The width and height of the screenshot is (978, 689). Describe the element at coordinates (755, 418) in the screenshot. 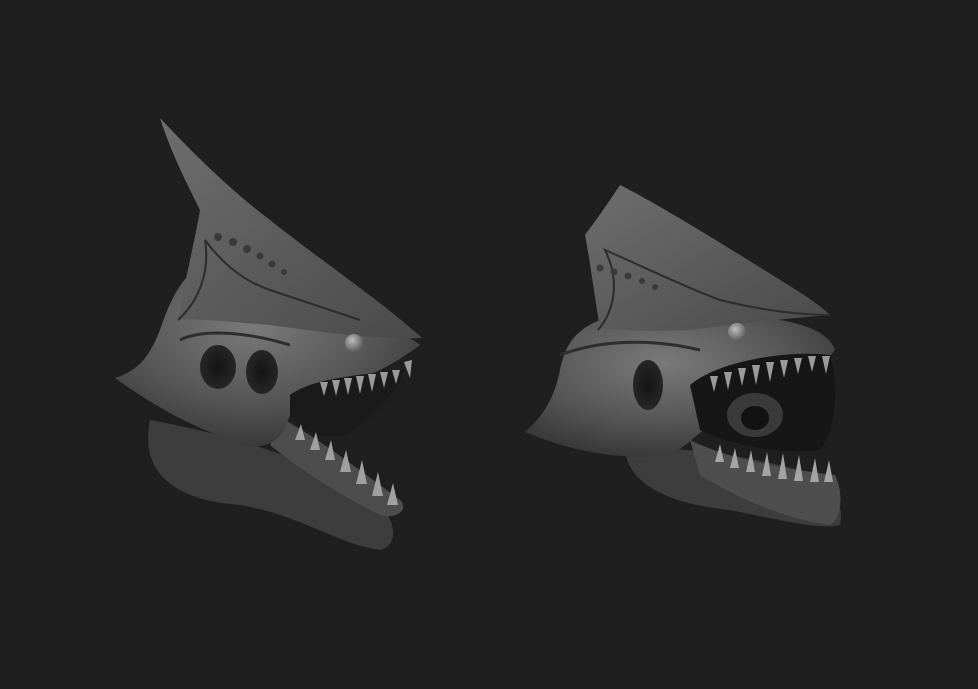

I see `inner-jaw-hole` at that location.